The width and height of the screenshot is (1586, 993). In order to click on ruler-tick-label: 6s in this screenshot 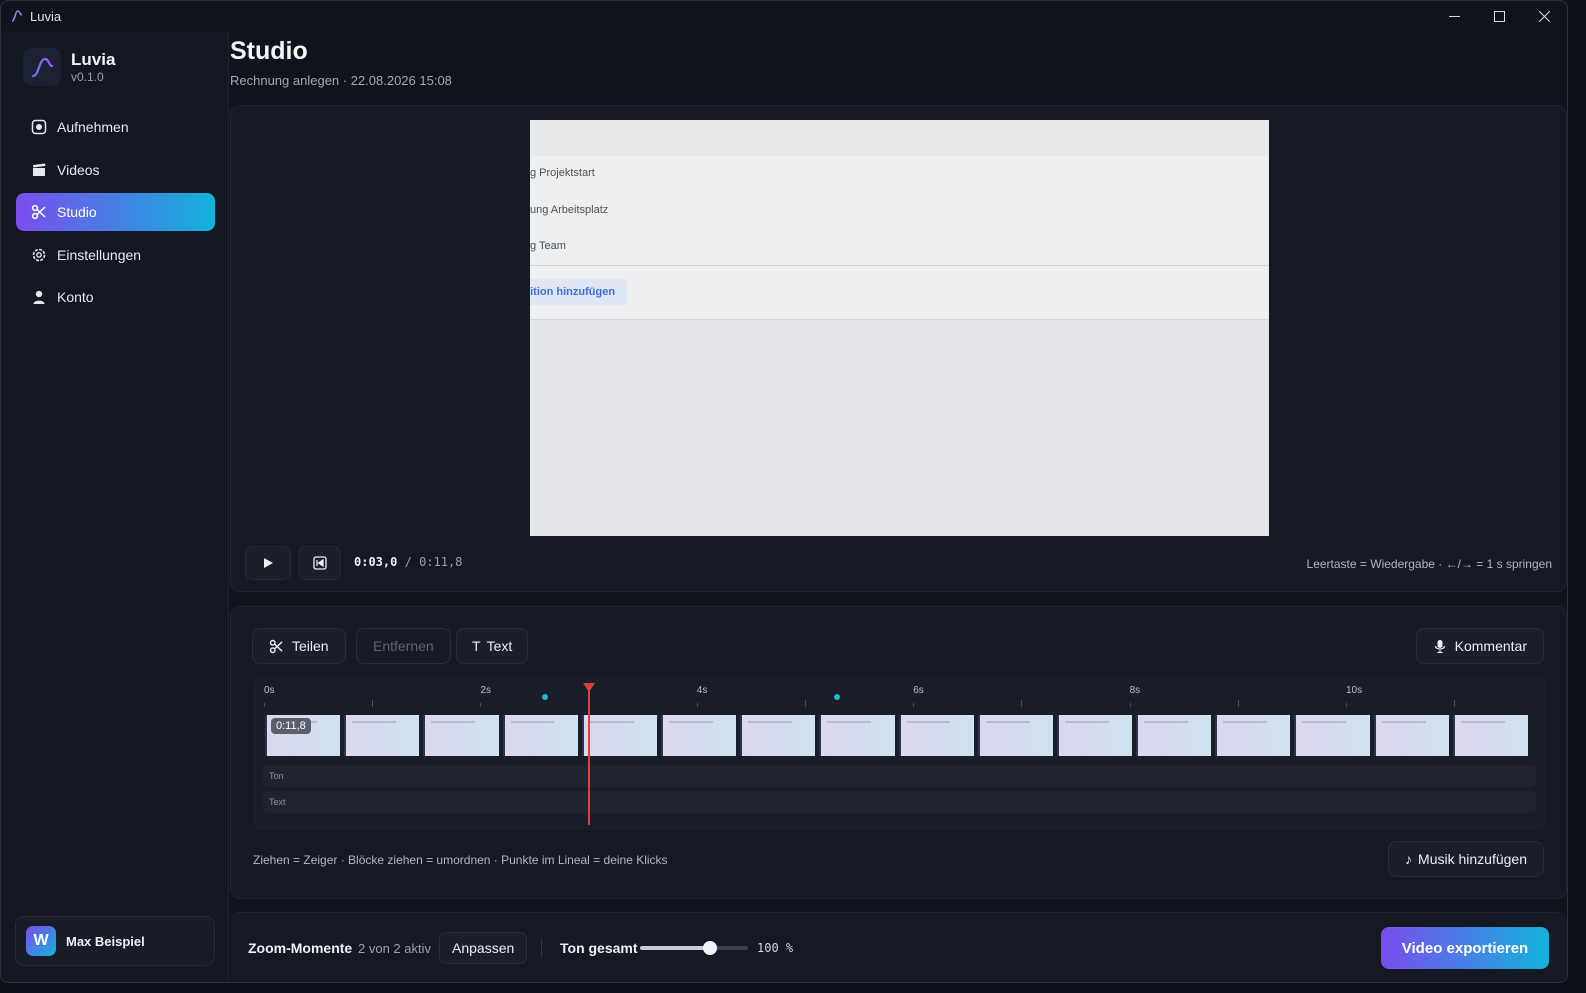, I will do `click(918, 690)`.